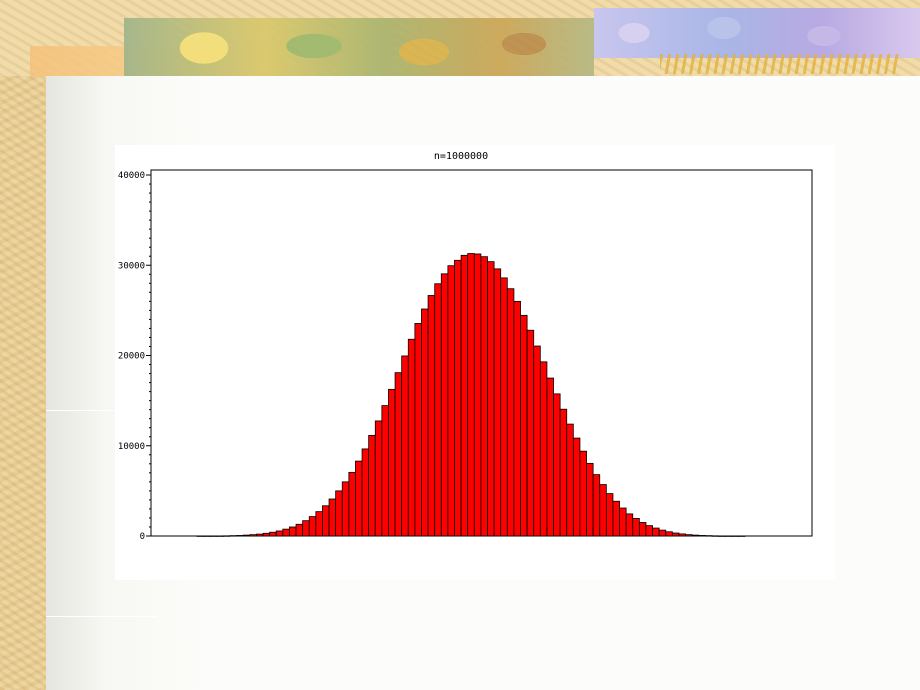 The height and width of the screenshot is (690, 920). Describe the element at coordinates (131, 266) in the screenshot. I see `y-tick-label: 30000` at that location.